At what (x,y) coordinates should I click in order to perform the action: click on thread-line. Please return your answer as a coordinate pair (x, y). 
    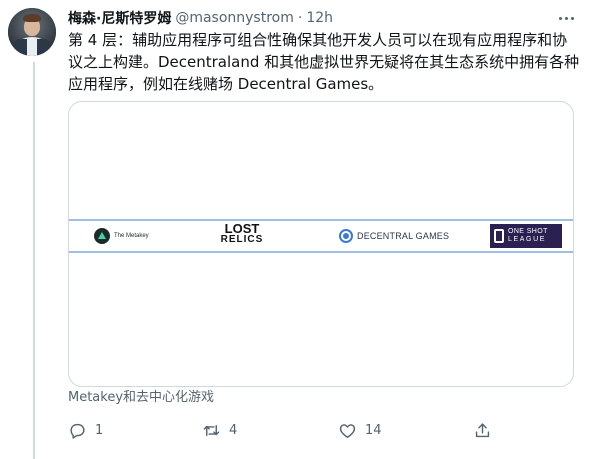
    Looking at the image, I should click on (34, 260).